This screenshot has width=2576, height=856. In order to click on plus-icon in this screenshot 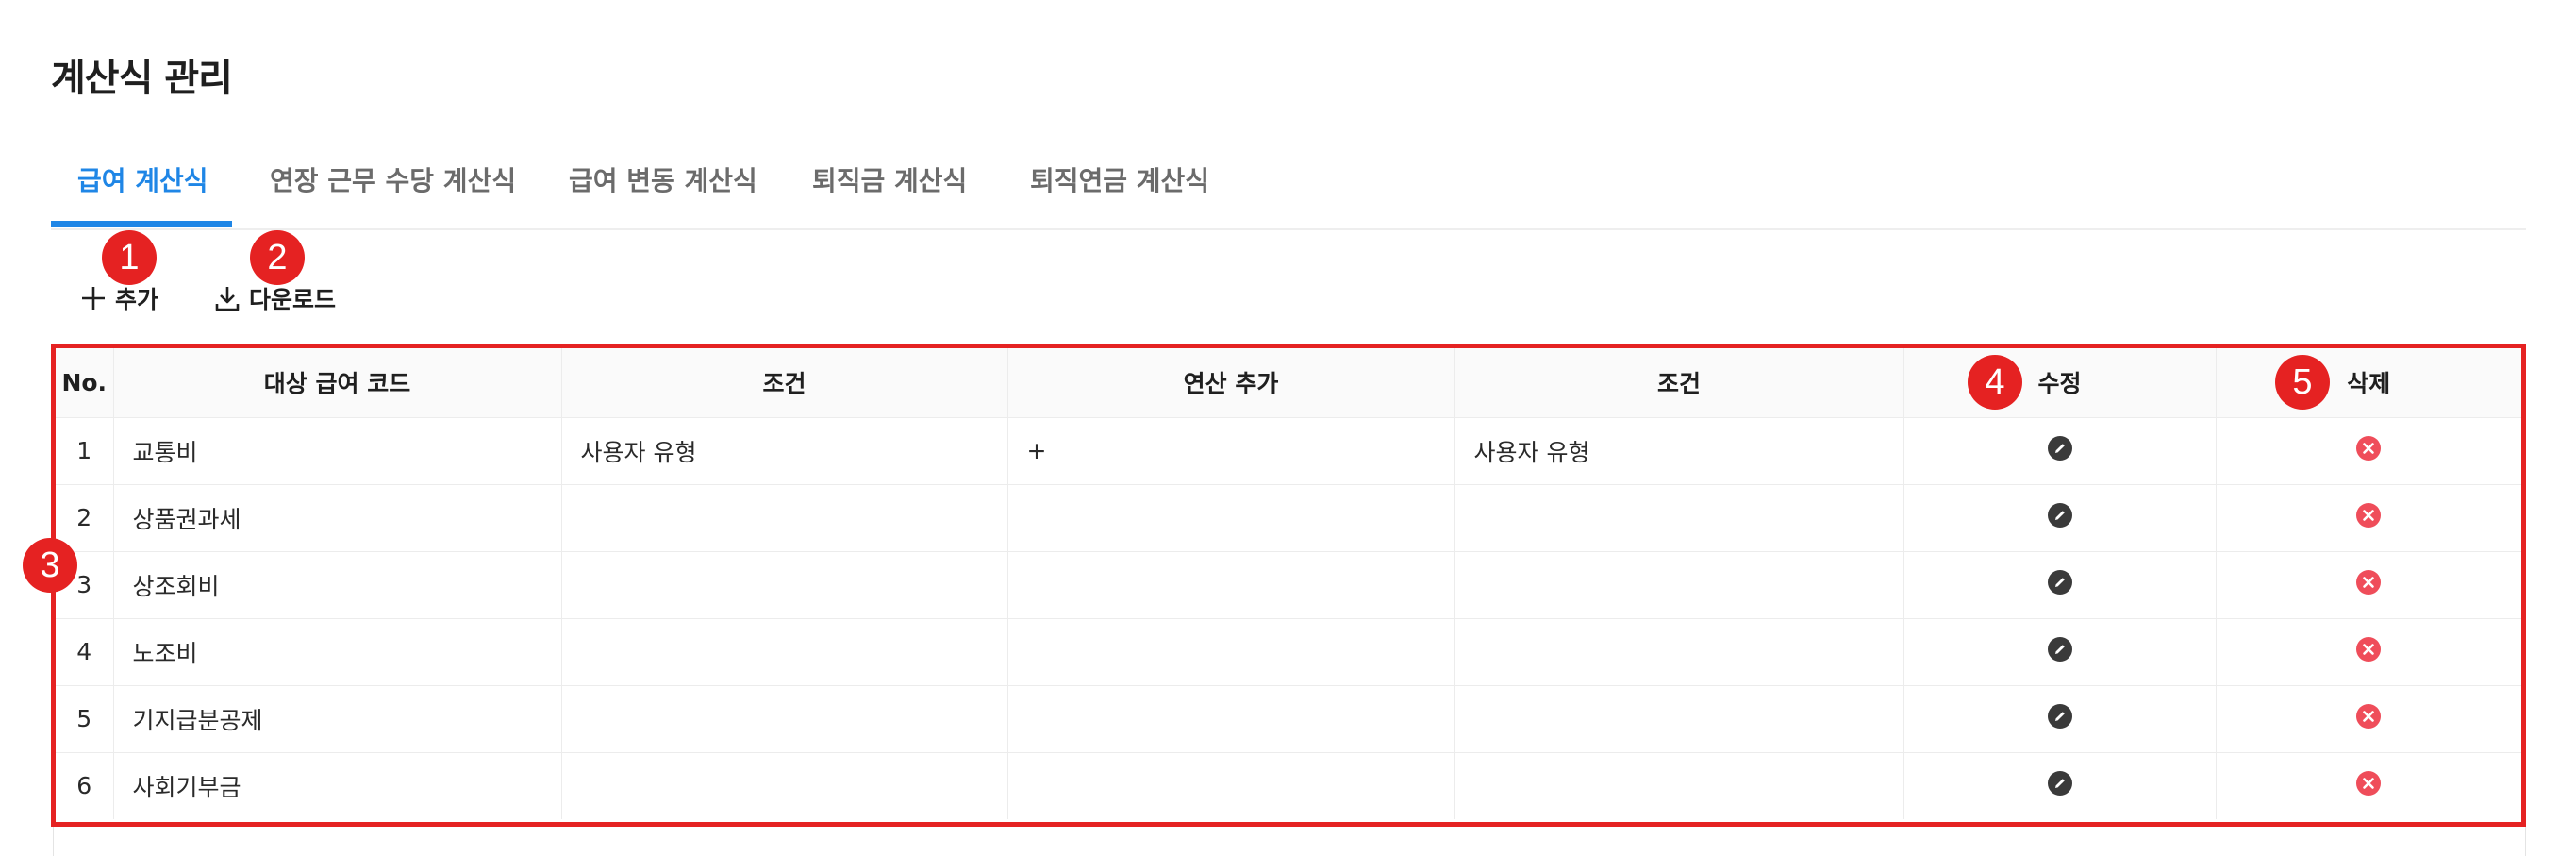, I will do `click(93, 298)`.